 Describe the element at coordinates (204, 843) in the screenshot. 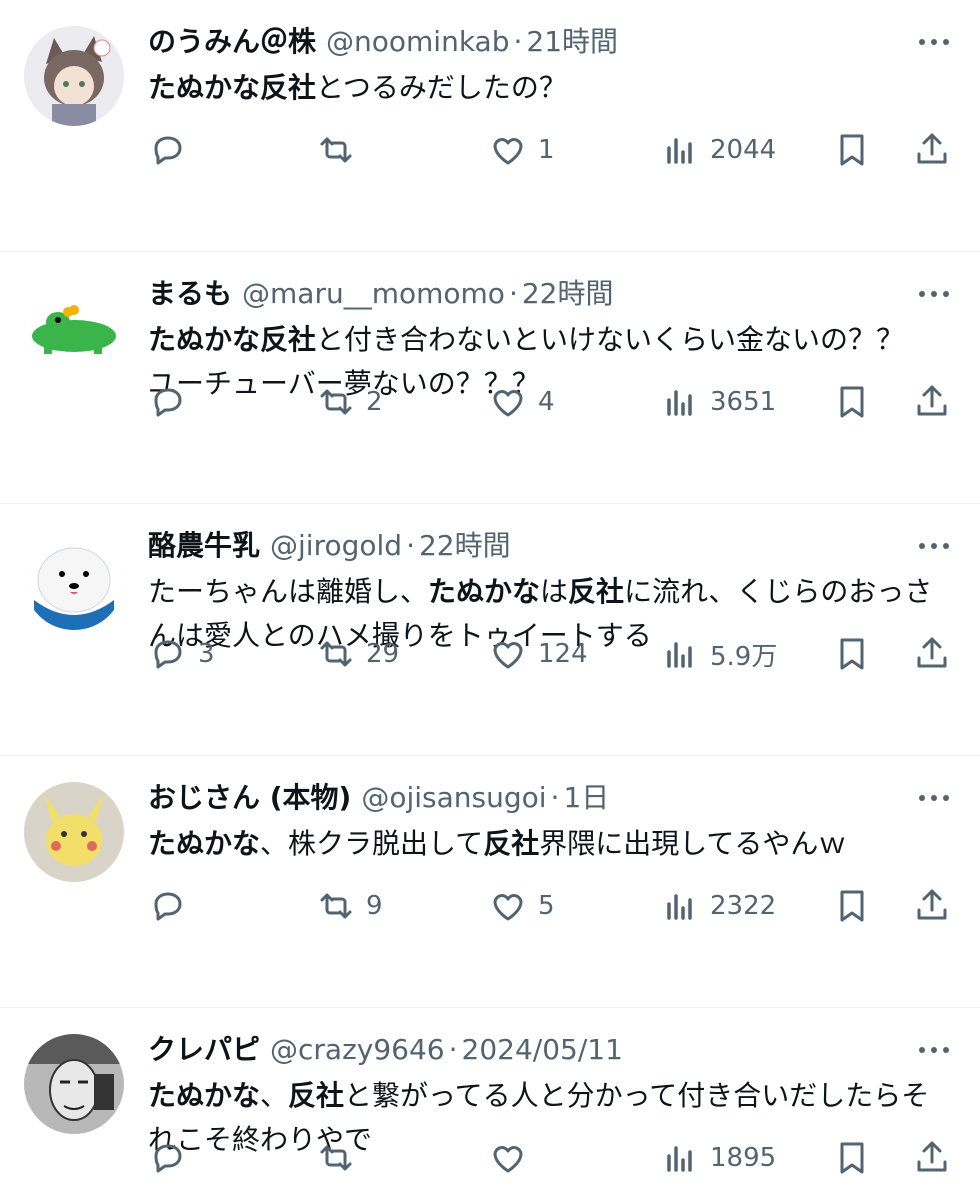

I see `tweet-text-bold: たぬかな` at that location.